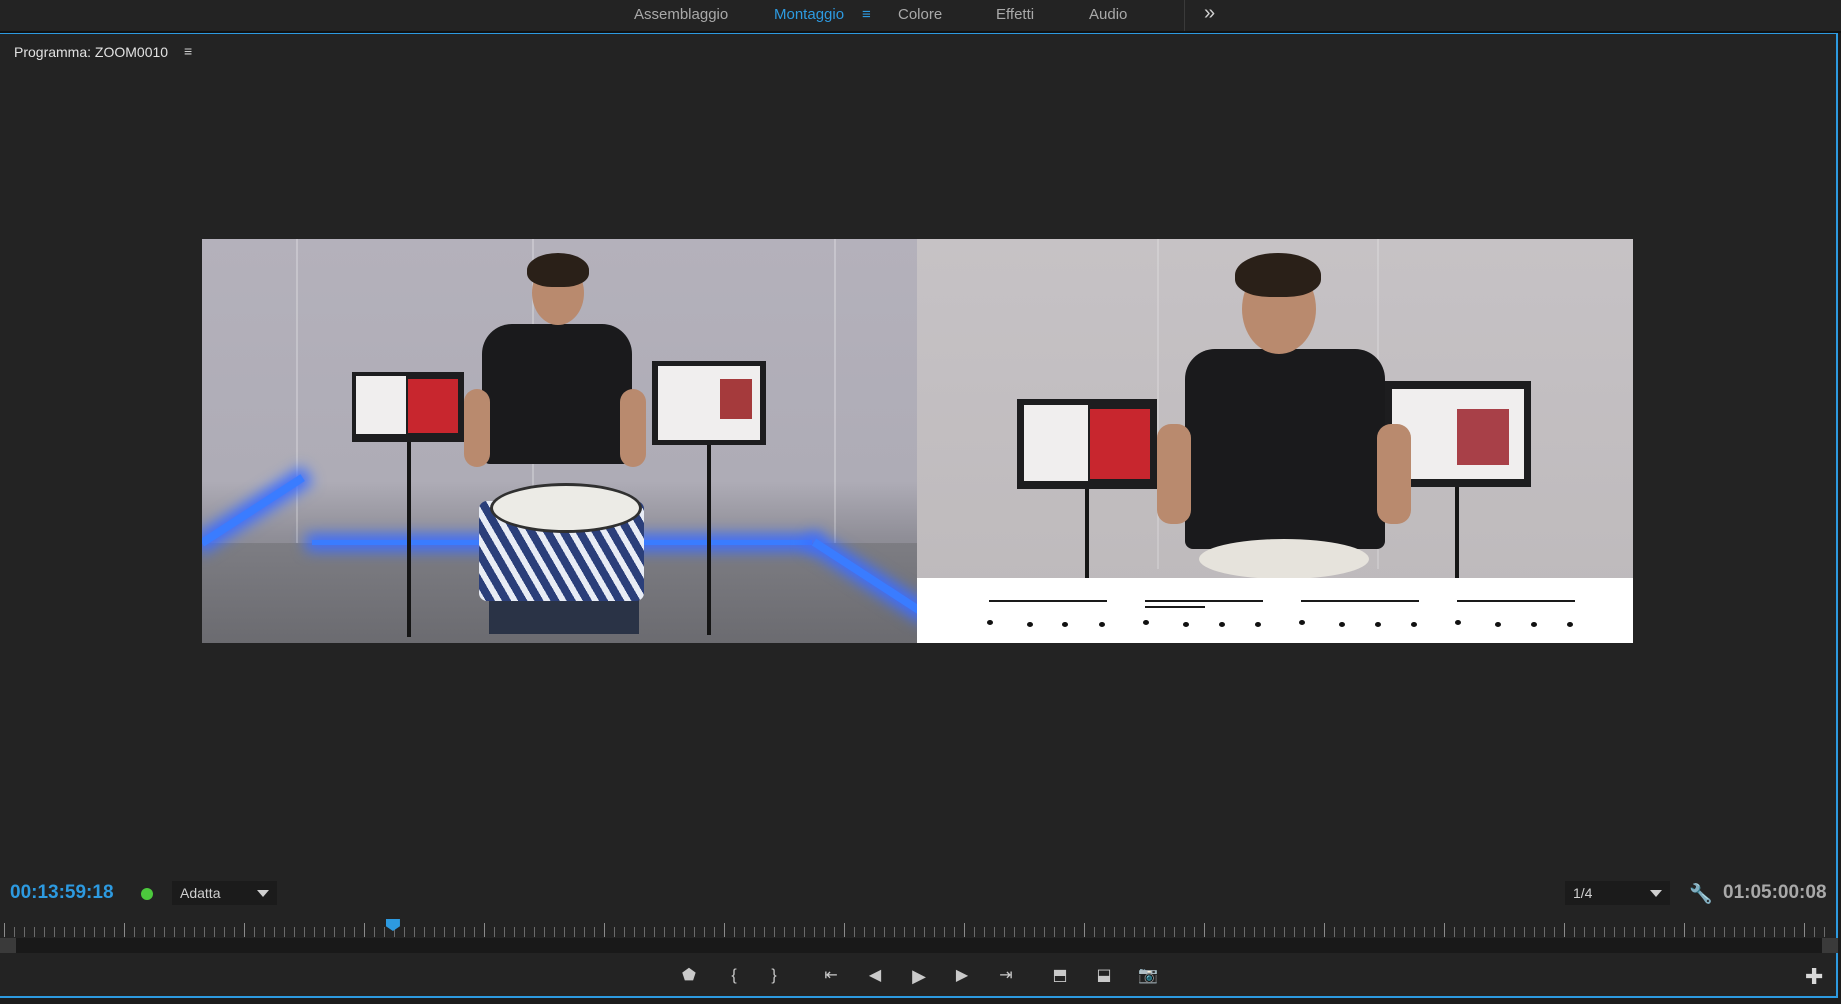  What do you see at coordinates (200, 893) in the screenshot?
I see `zoom-level-value: Adatta` at bounding box center [200, 893].